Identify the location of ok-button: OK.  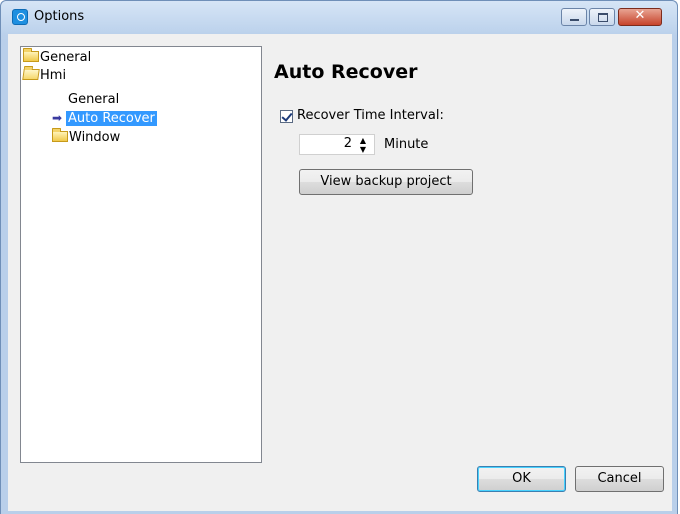
(521, 479).